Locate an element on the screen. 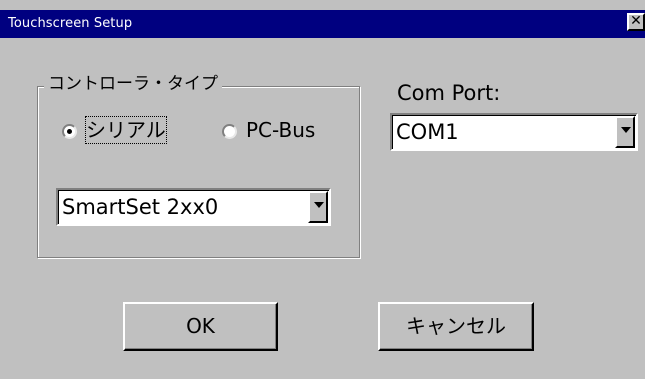 The height and width of the screenshot is (379, 645). controller-model-value: SmartSet 2xx0 is located at coordinates (140, 207).